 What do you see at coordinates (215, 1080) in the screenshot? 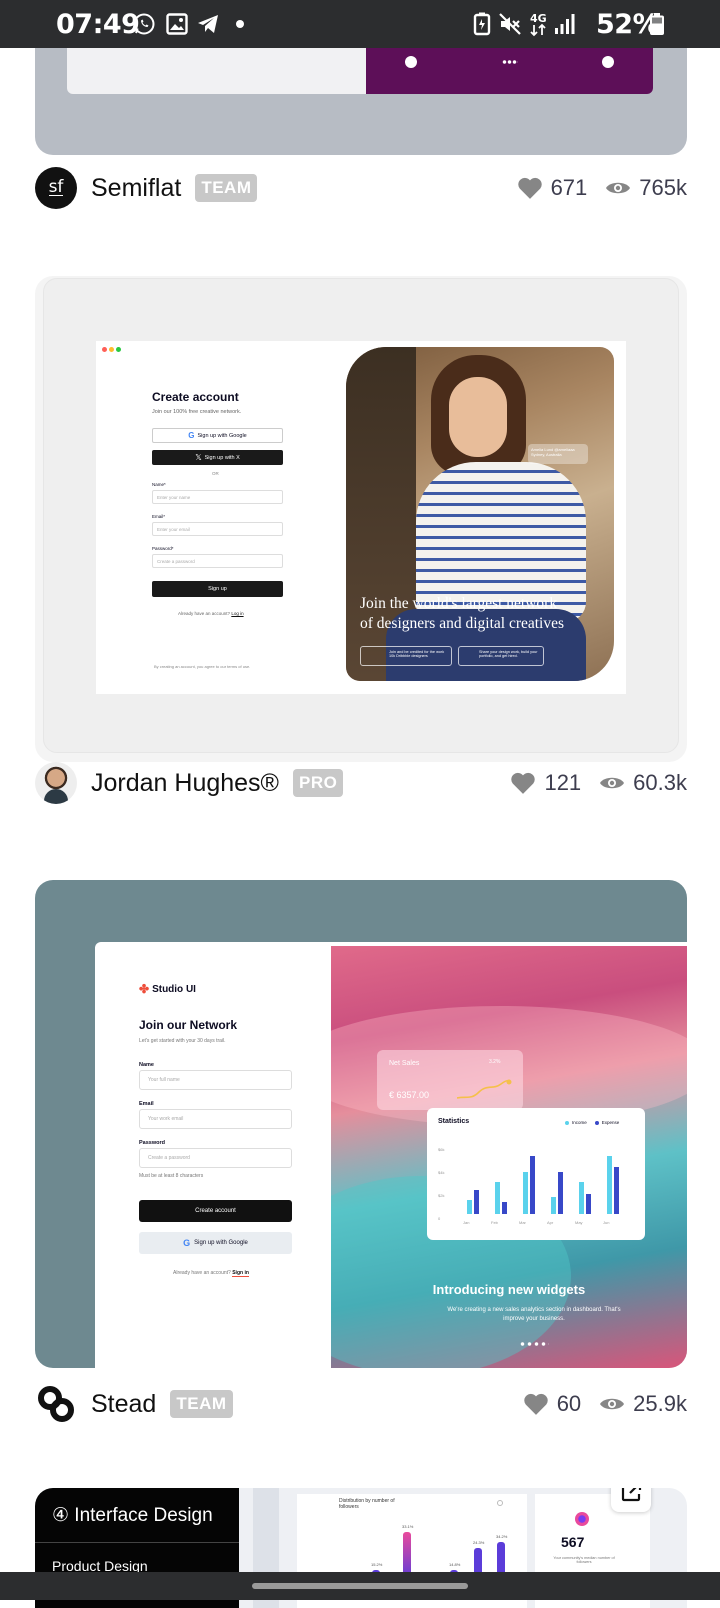
I see `name-field: Your full name` at bounding box center [215, 1080].